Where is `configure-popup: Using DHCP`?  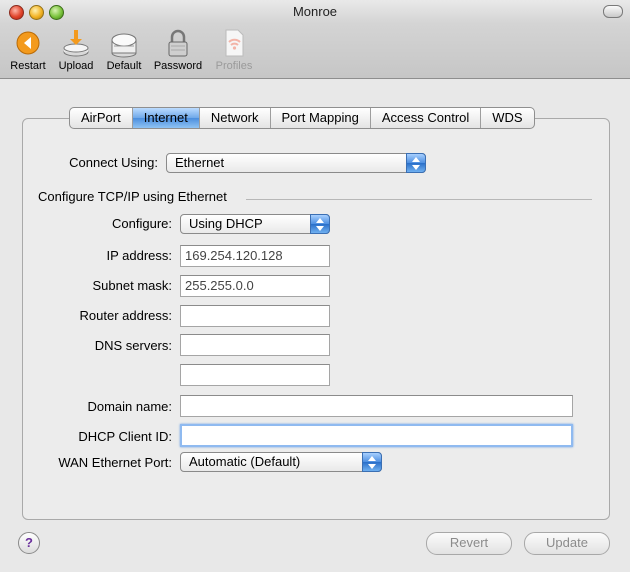
configure-popup: Using DHCP is located at coordinates (255, 224).